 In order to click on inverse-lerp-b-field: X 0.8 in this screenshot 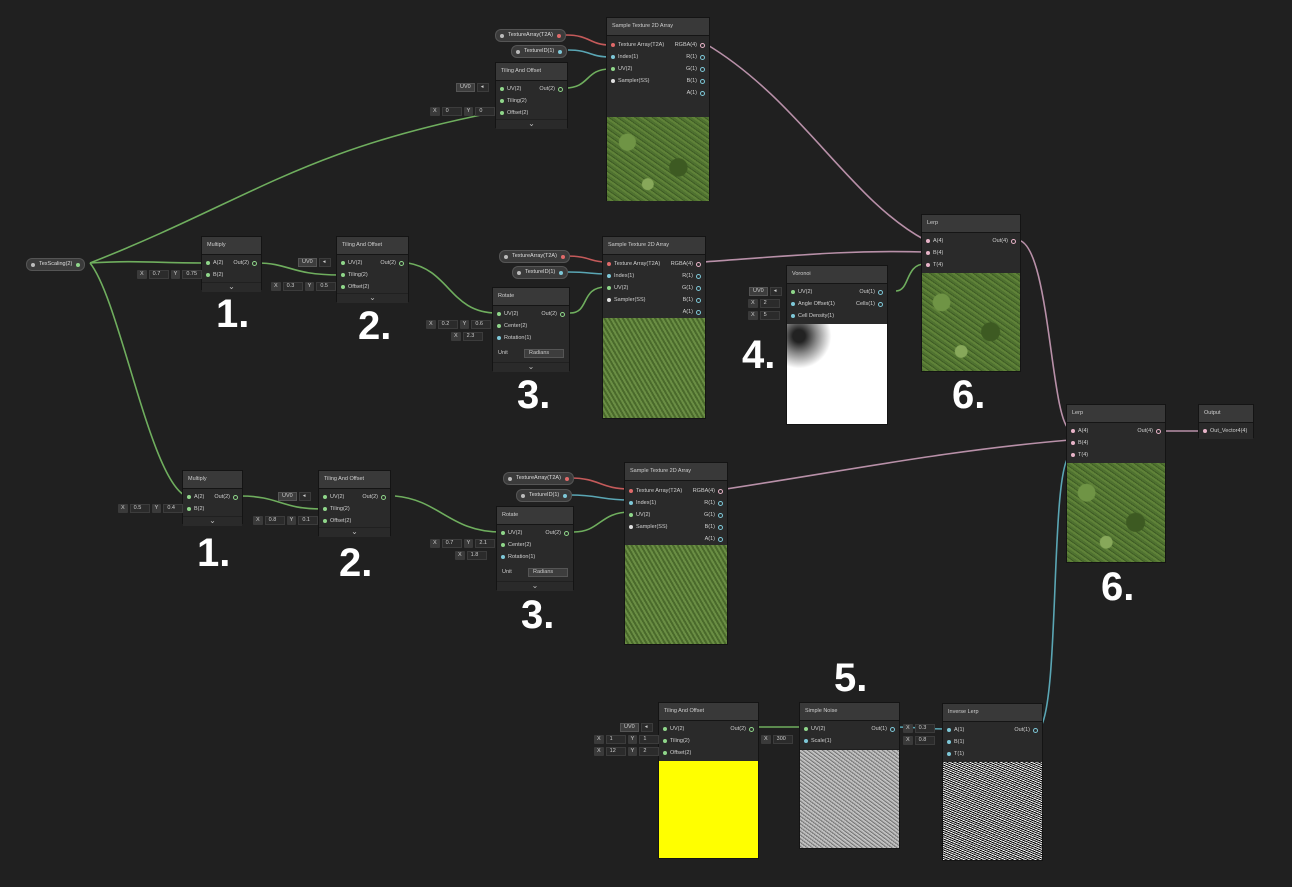, I will do `click(919, 740)`.